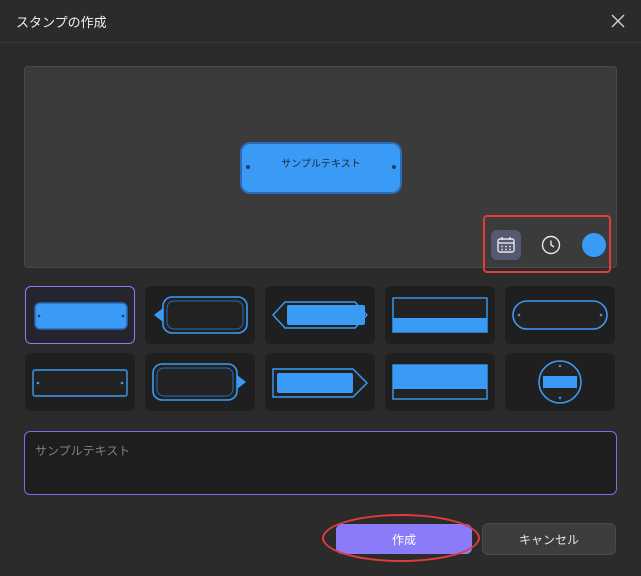 The width and height of the screenshot is (641, 576). I want to click on dialog-title: スタンプの作成, so click(61, 23).